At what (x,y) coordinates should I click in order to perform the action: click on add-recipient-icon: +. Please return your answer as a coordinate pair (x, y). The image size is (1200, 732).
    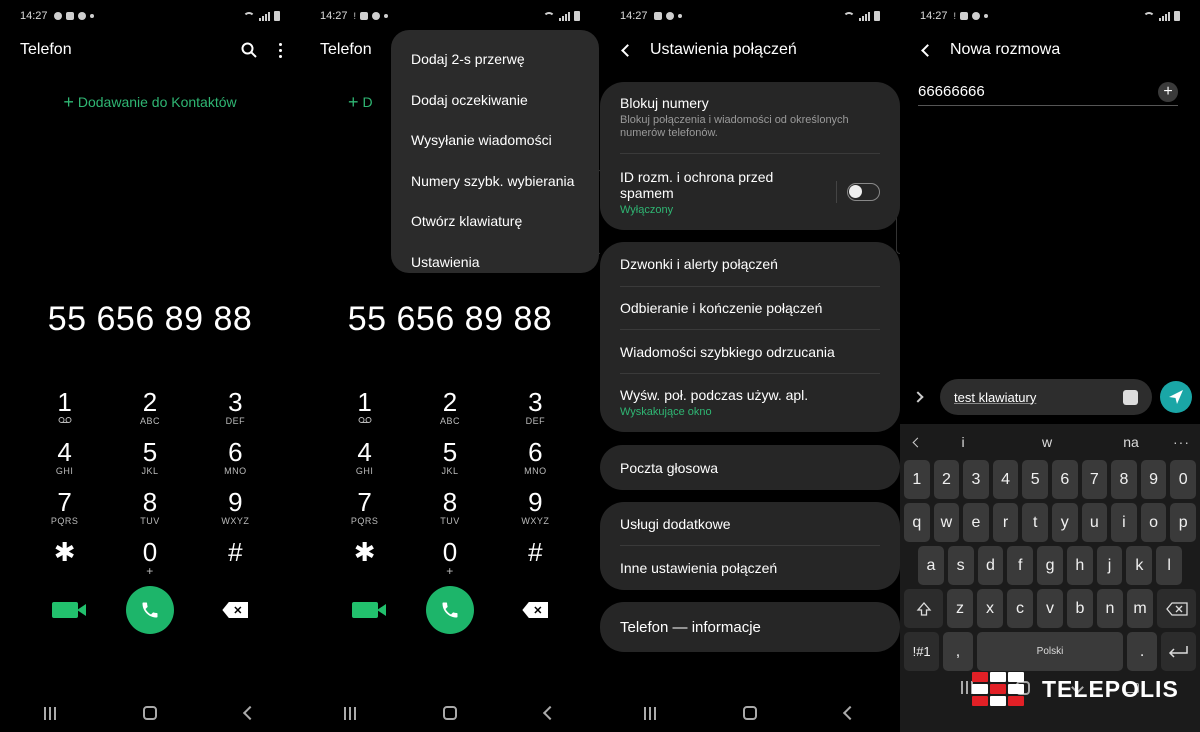
    Looking at the image, I should click on (1168, 91).